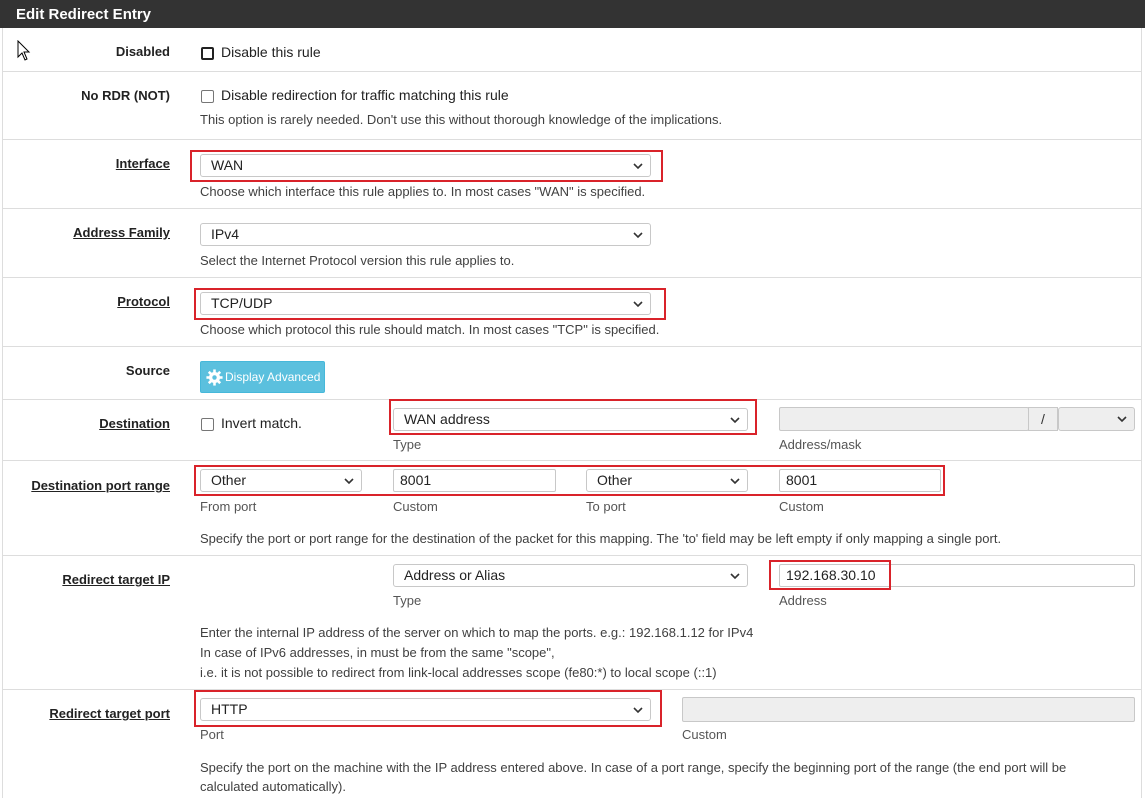 The width and height of the screenshot is (1145, 798). Describe the element at coordinates (904, 419) in the screenshot. I see `destination-address-input` at that location.